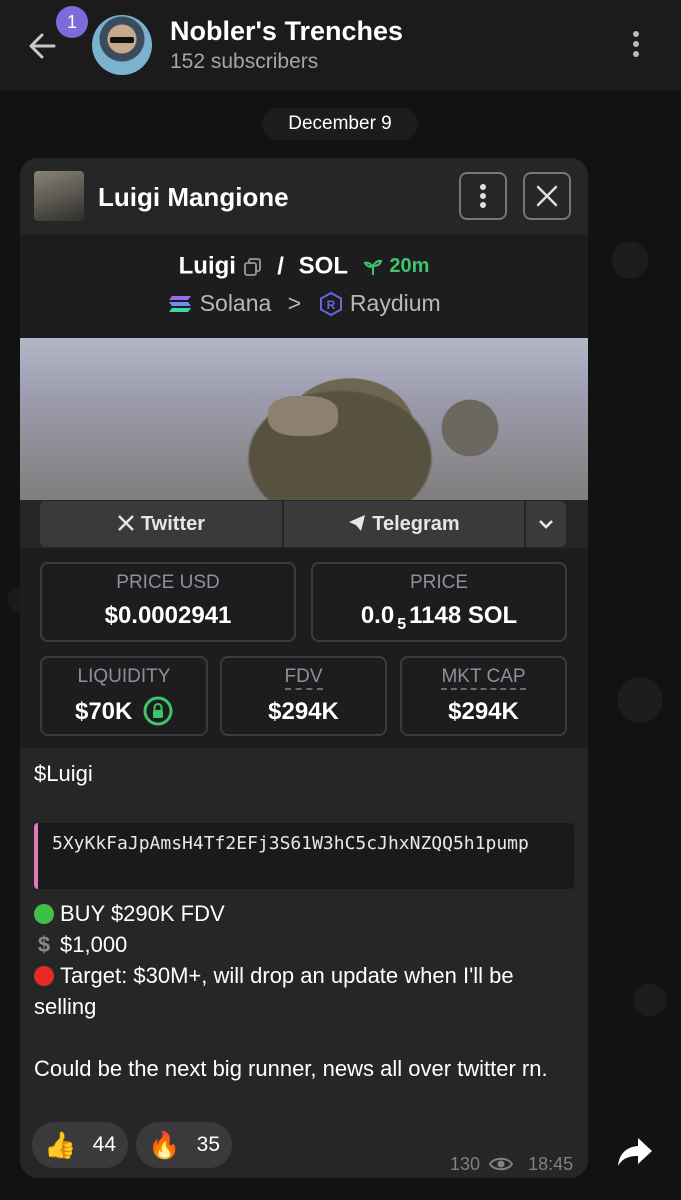 The width and height of the screenshot is (681, 1200). I want to click on chat-header: 1 Nobler's Trenches 152 subscribers, so click(340, 45).